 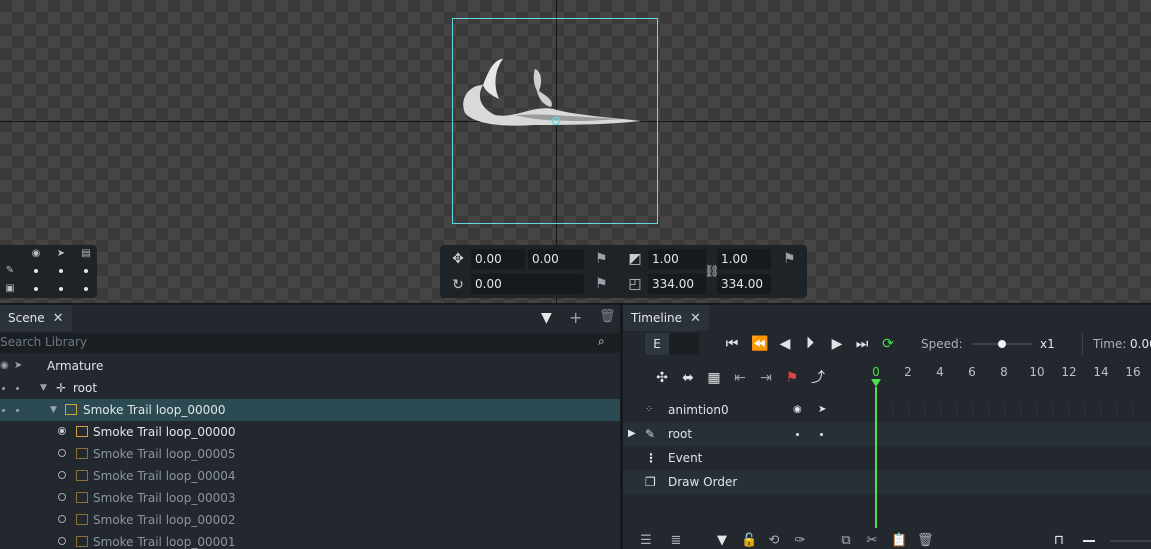 What do you see at coordinates (310, 388) in the screenshot?
I see `tree-node-root: ▼ ✛ root` at bounding box center [310, 388].